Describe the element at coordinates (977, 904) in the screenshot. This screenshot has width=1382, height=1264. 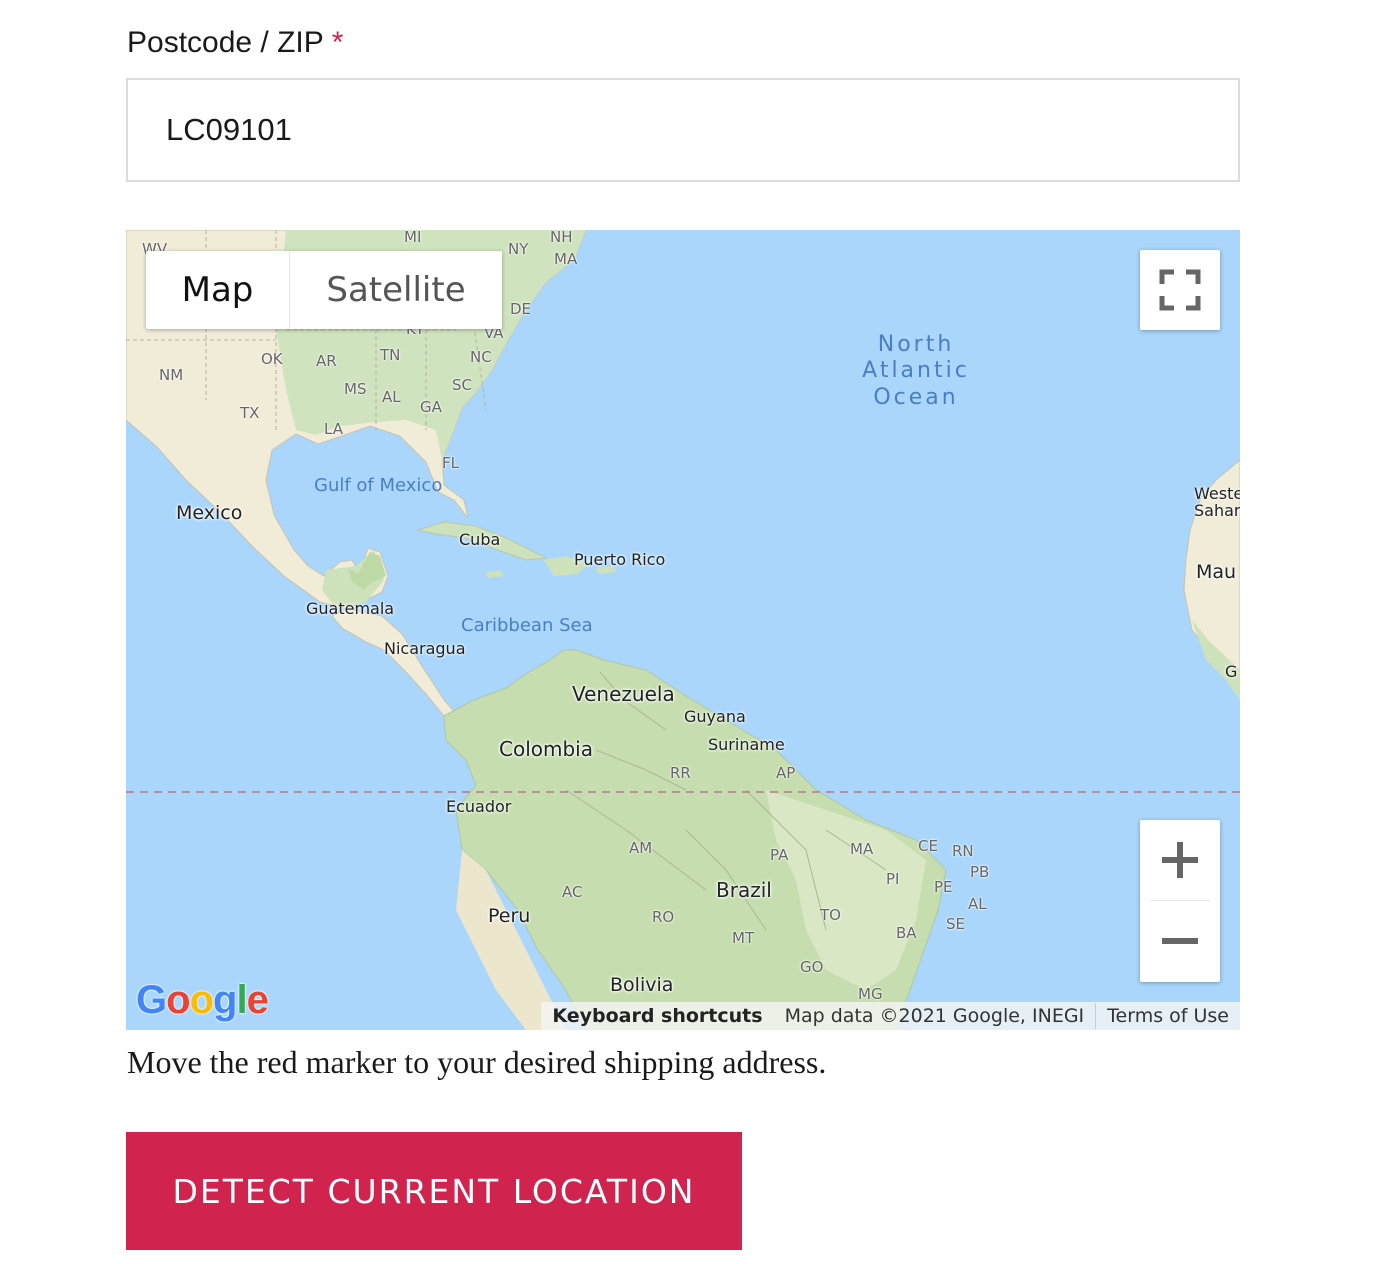
I see `map-label-region: AL` at that location.